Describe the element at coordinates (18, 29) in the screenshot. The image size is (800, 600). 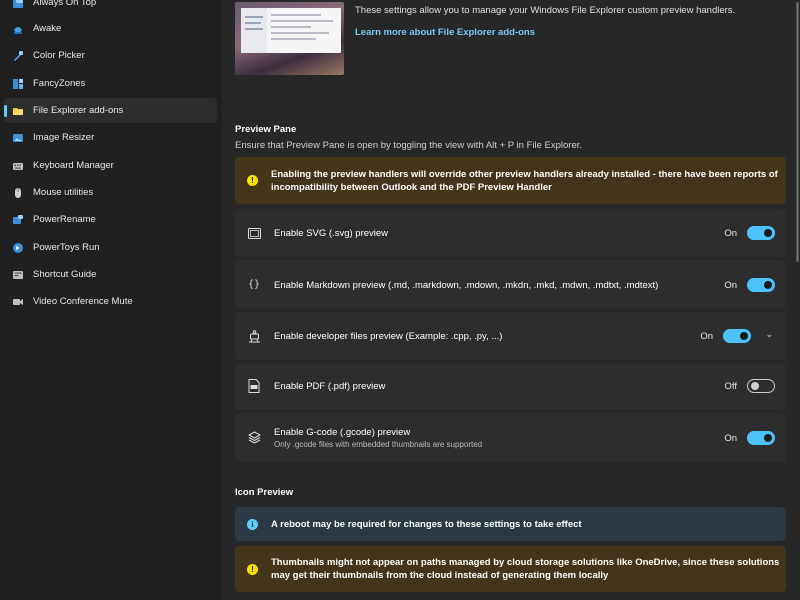
I see `awake-icon` at that location.